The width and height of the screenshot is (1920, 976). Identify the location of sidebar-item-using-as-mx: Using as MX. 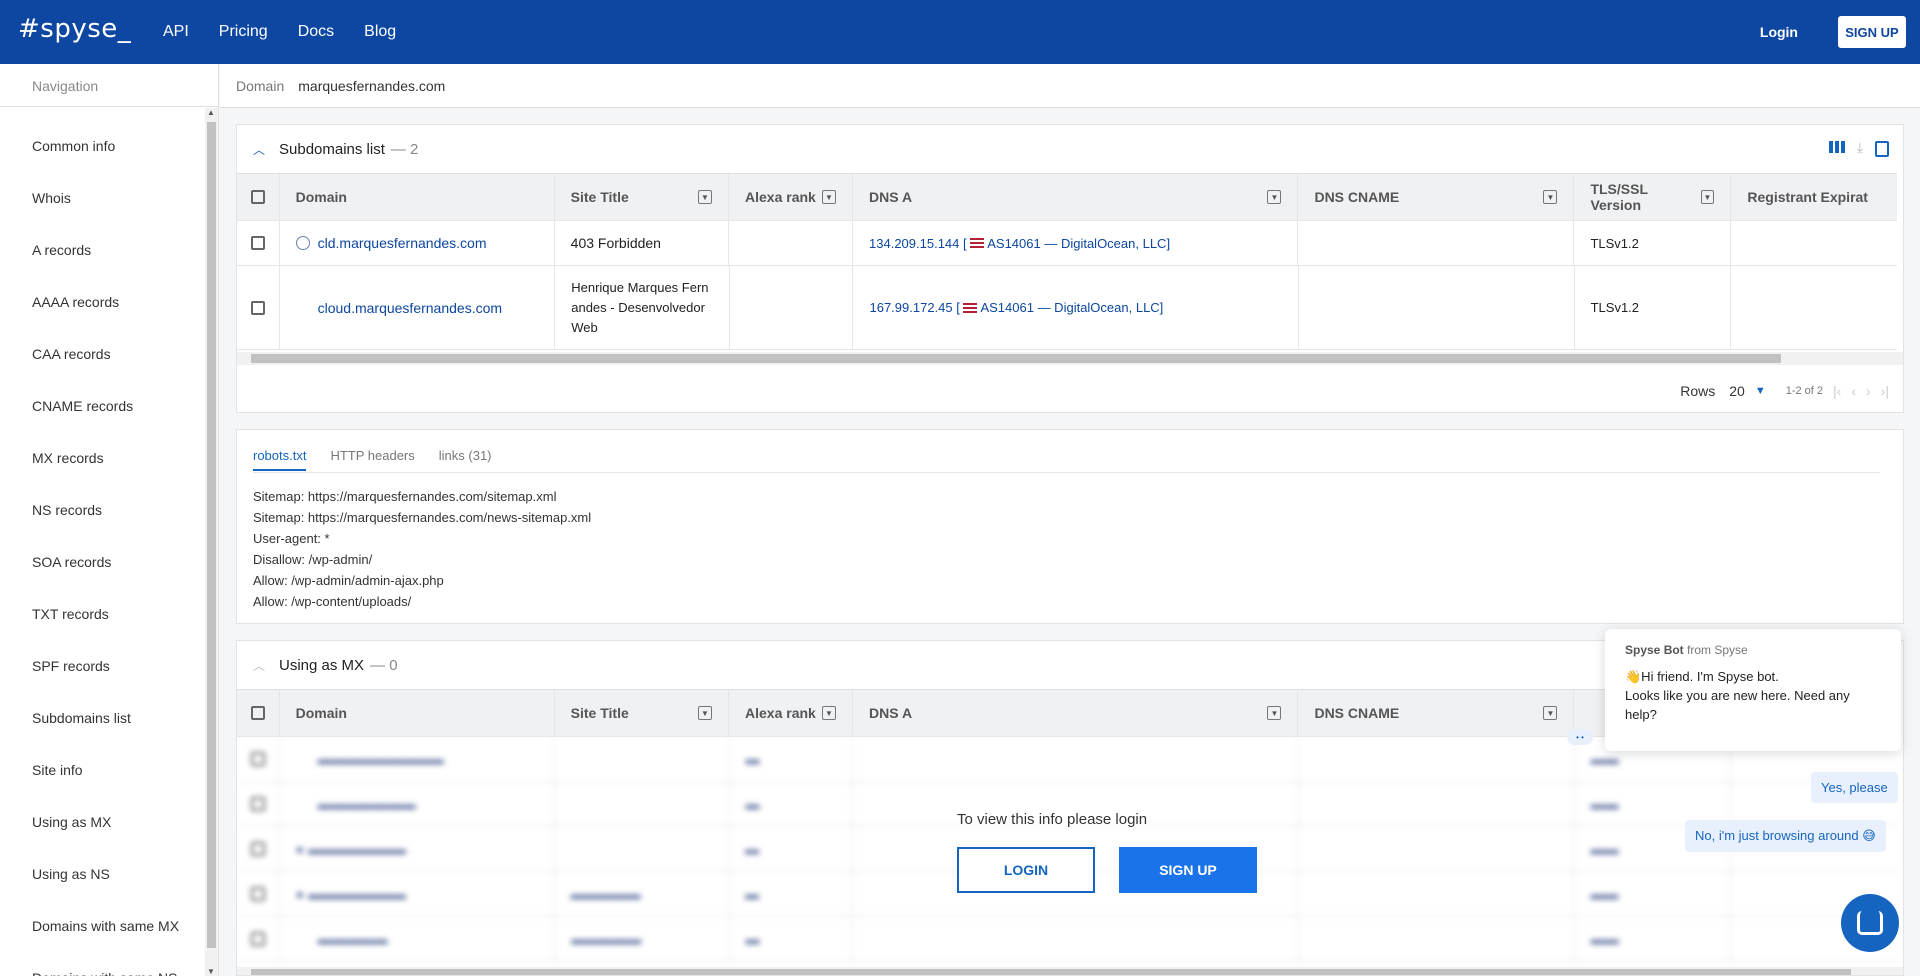
(102, 822).